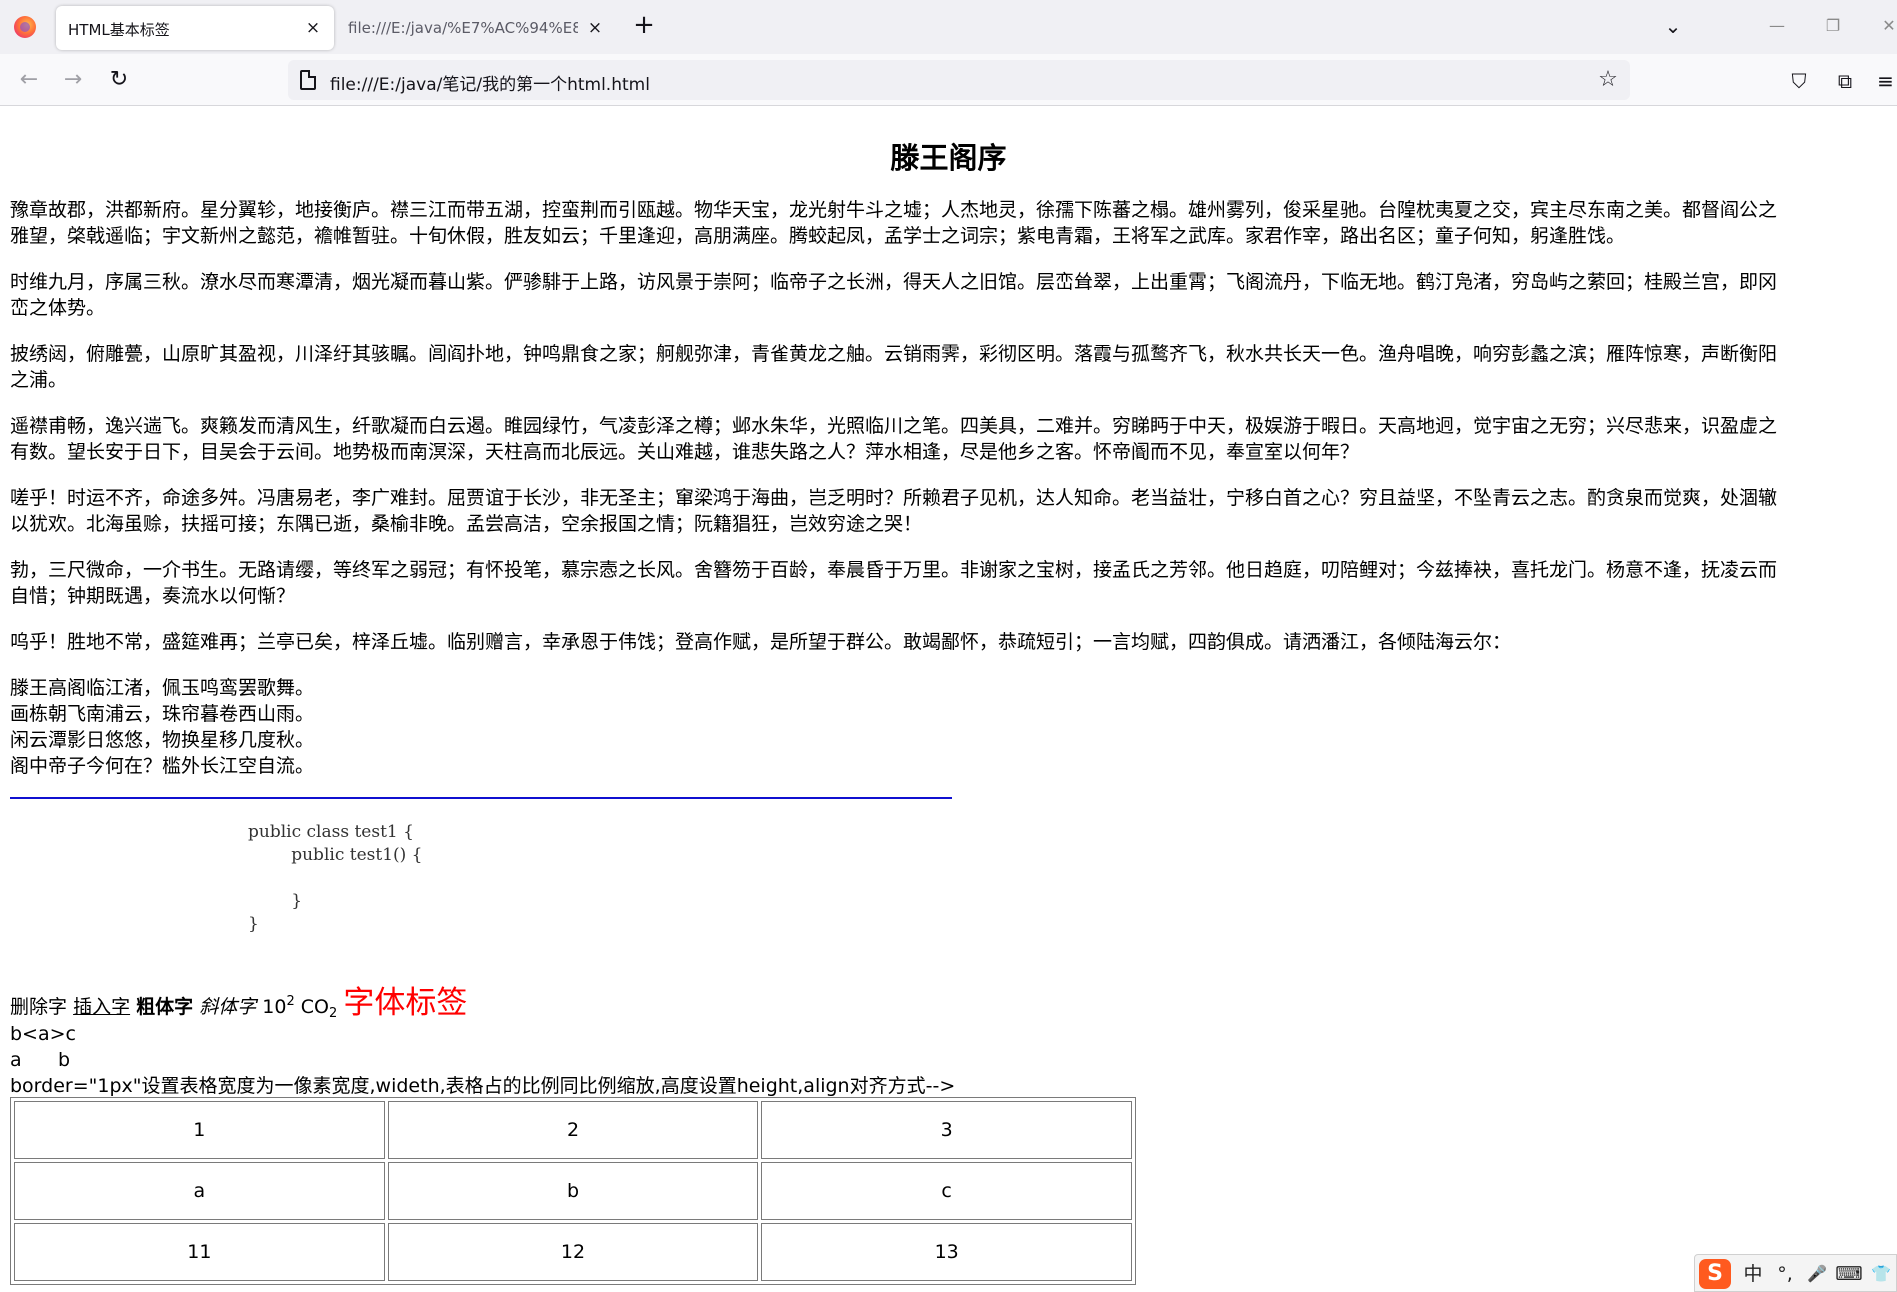  Describe the element at coordinates (199, 1191) in the screenshot. I see `table-cell: a` at that location.